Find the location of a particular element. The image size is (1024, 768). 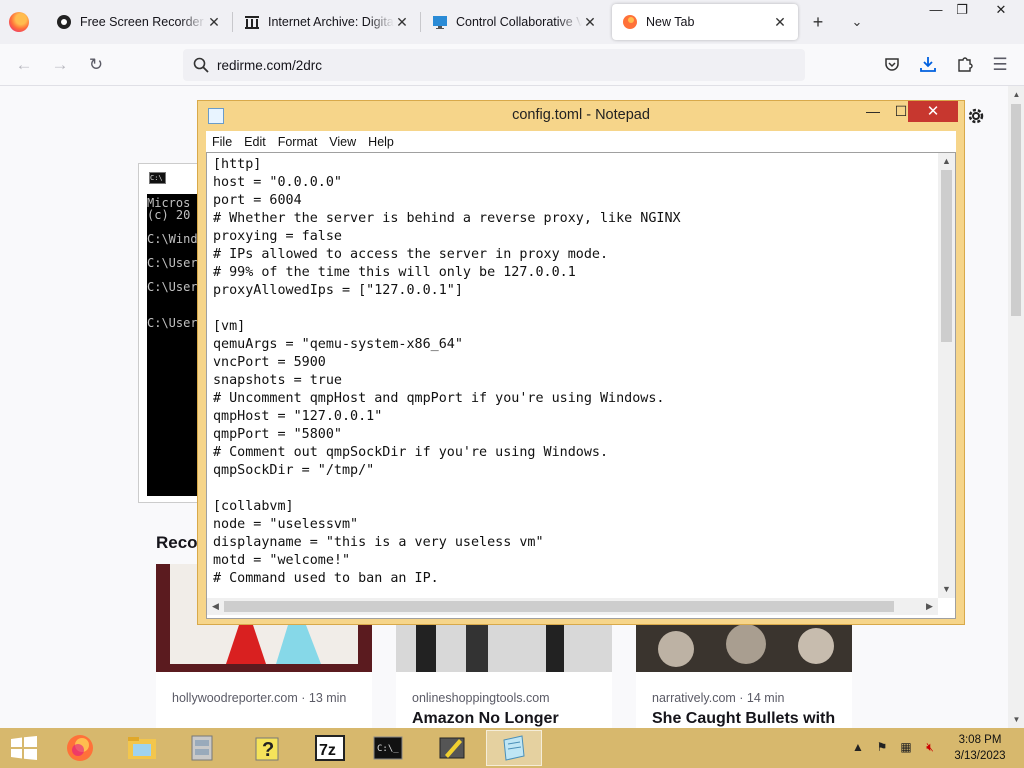

folder-icon is located at coordinates (142, 748).